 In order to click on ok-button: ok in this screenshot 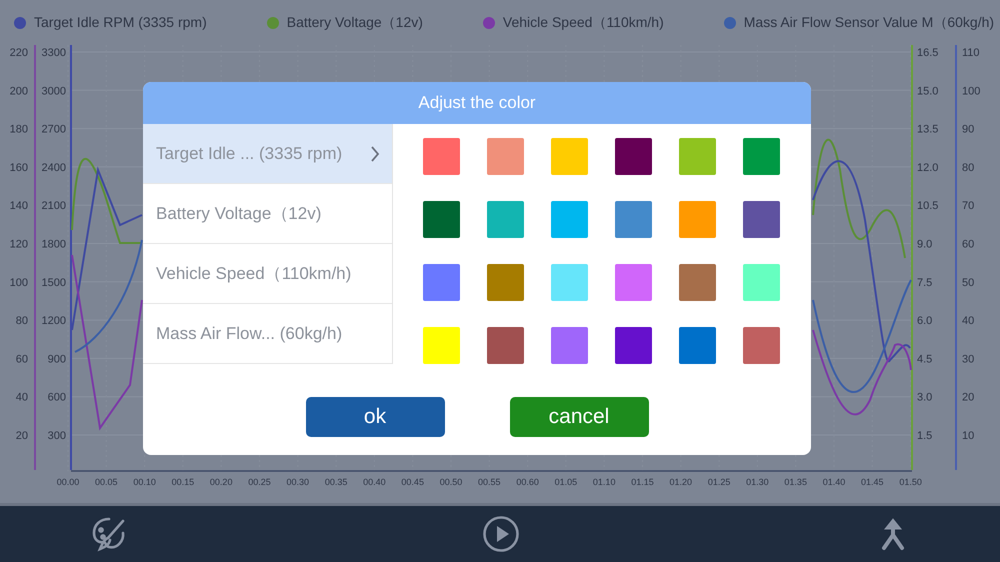, I will do `click(375, 417)`.